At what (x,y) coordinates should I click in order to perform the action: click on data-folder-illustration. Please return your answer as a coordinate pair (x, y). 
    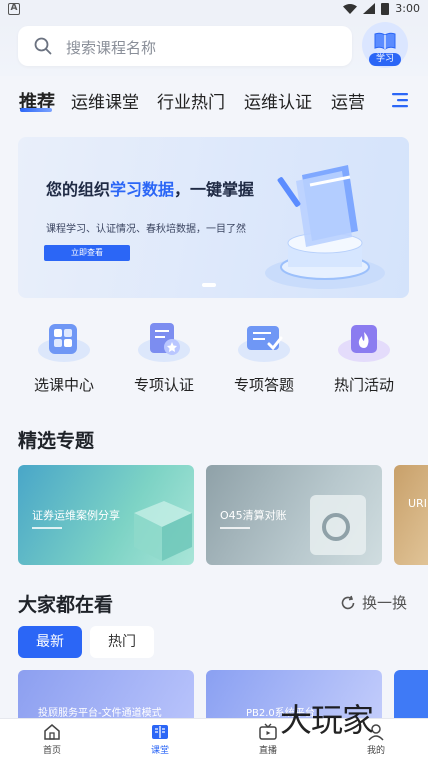
    Looking at the image, I should click on (325, 227).